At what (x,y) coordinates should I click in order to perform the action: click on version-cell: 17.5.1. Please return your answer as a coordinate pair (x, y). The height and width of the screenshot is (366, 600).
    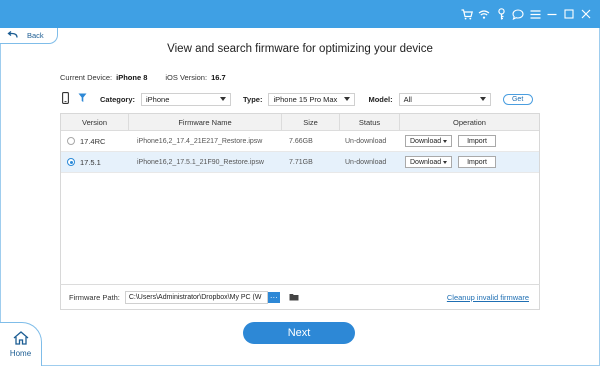
    Looking at the image, I should click on (95, 162).